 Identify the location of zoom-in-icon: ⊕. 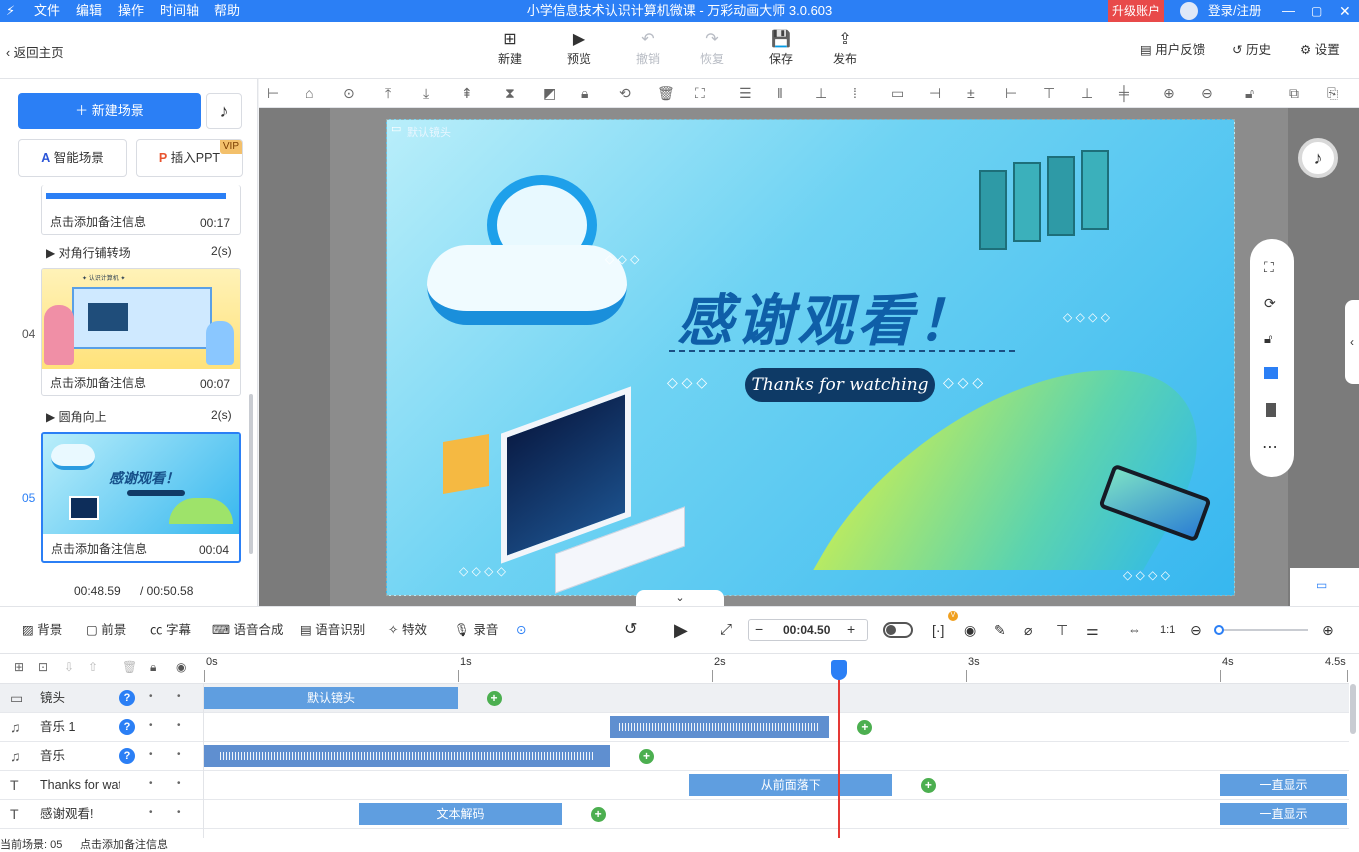
(1328, 630).